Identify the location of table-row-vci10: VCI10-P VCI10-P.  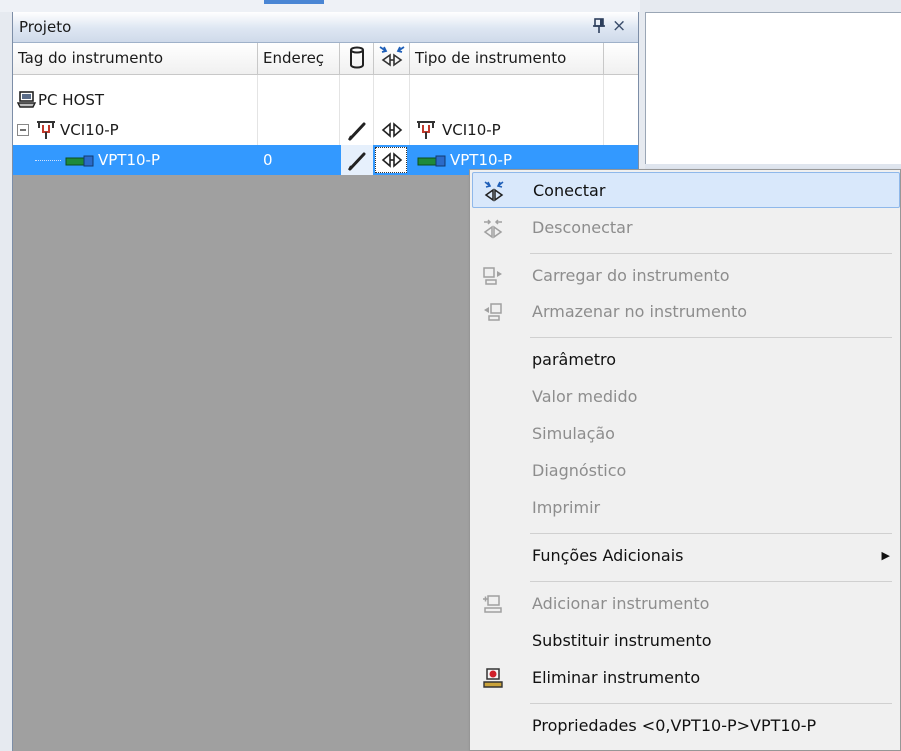
(325, 130).